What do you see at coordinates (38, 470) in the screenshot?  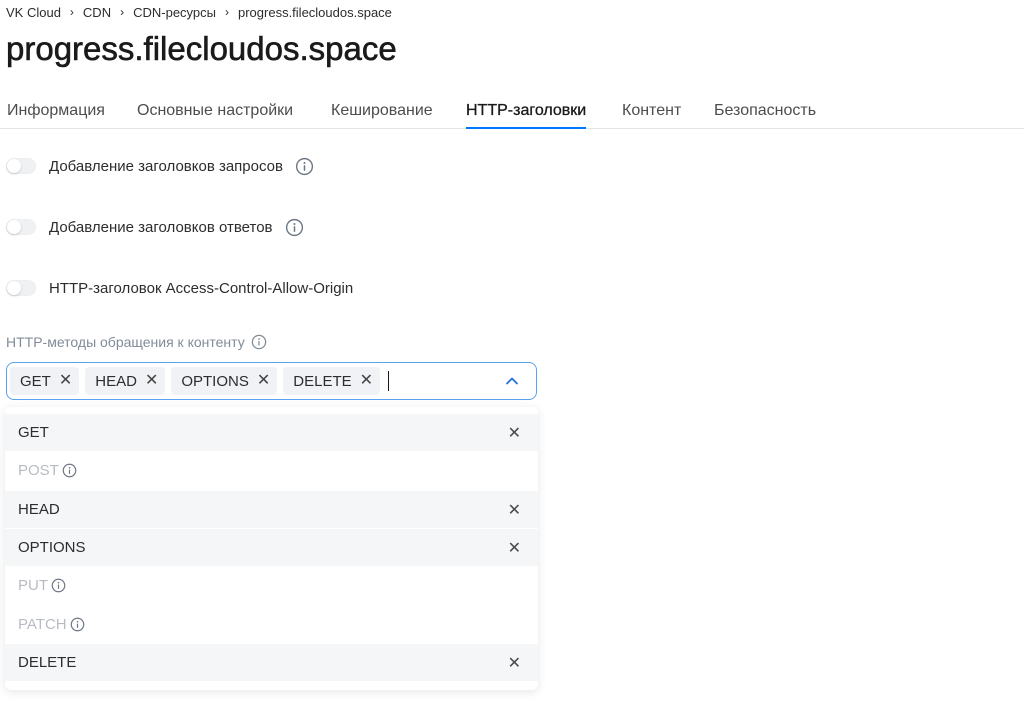 I see `option-label: POST` at bounding box center [38, 470].